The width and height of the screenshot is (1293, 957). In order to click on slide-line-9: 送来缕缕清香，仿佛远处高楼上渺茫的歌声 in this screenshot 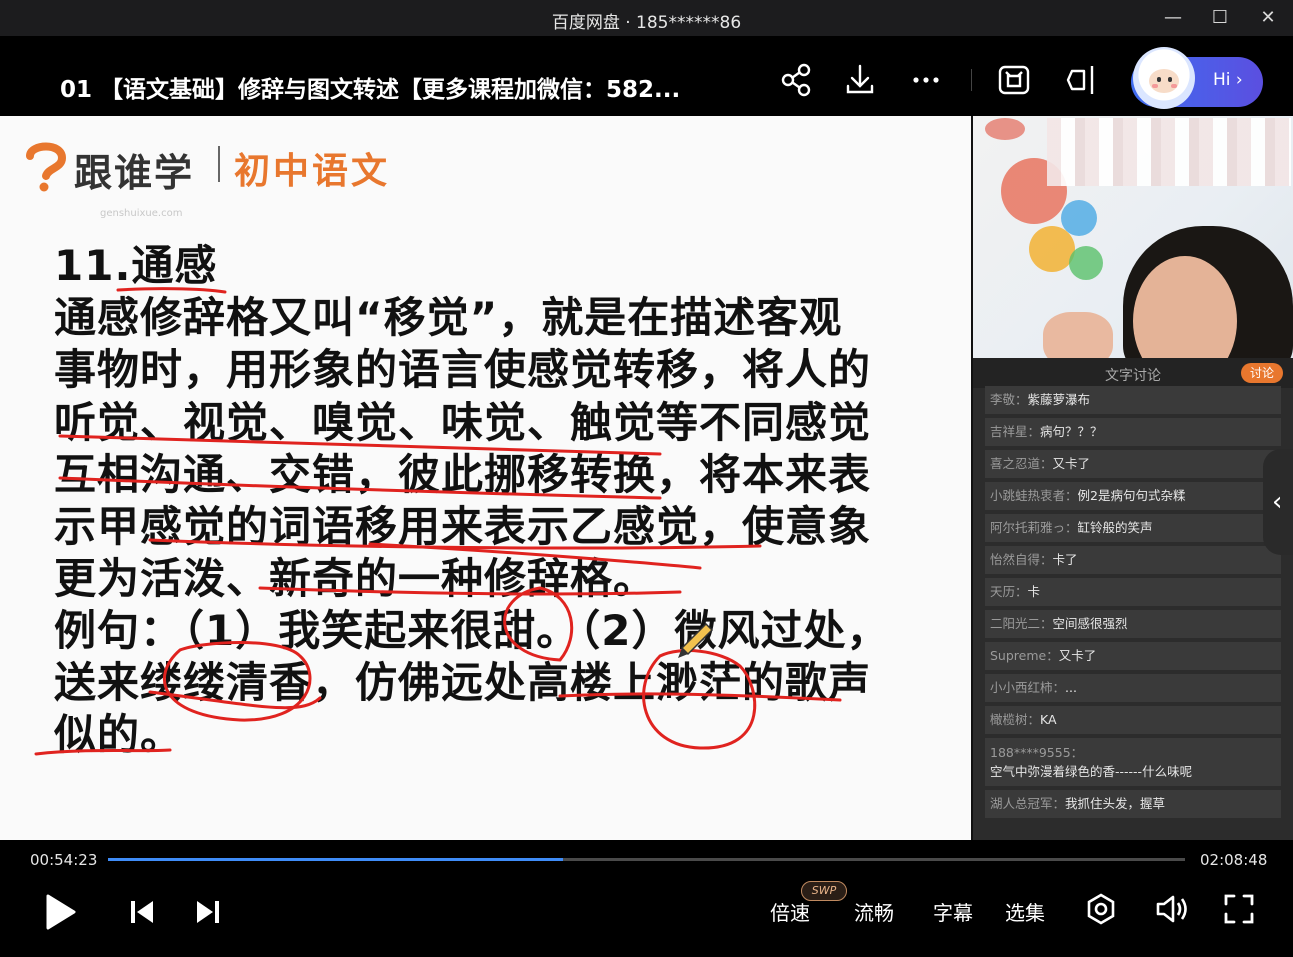, I will do `click(463, 682)`.